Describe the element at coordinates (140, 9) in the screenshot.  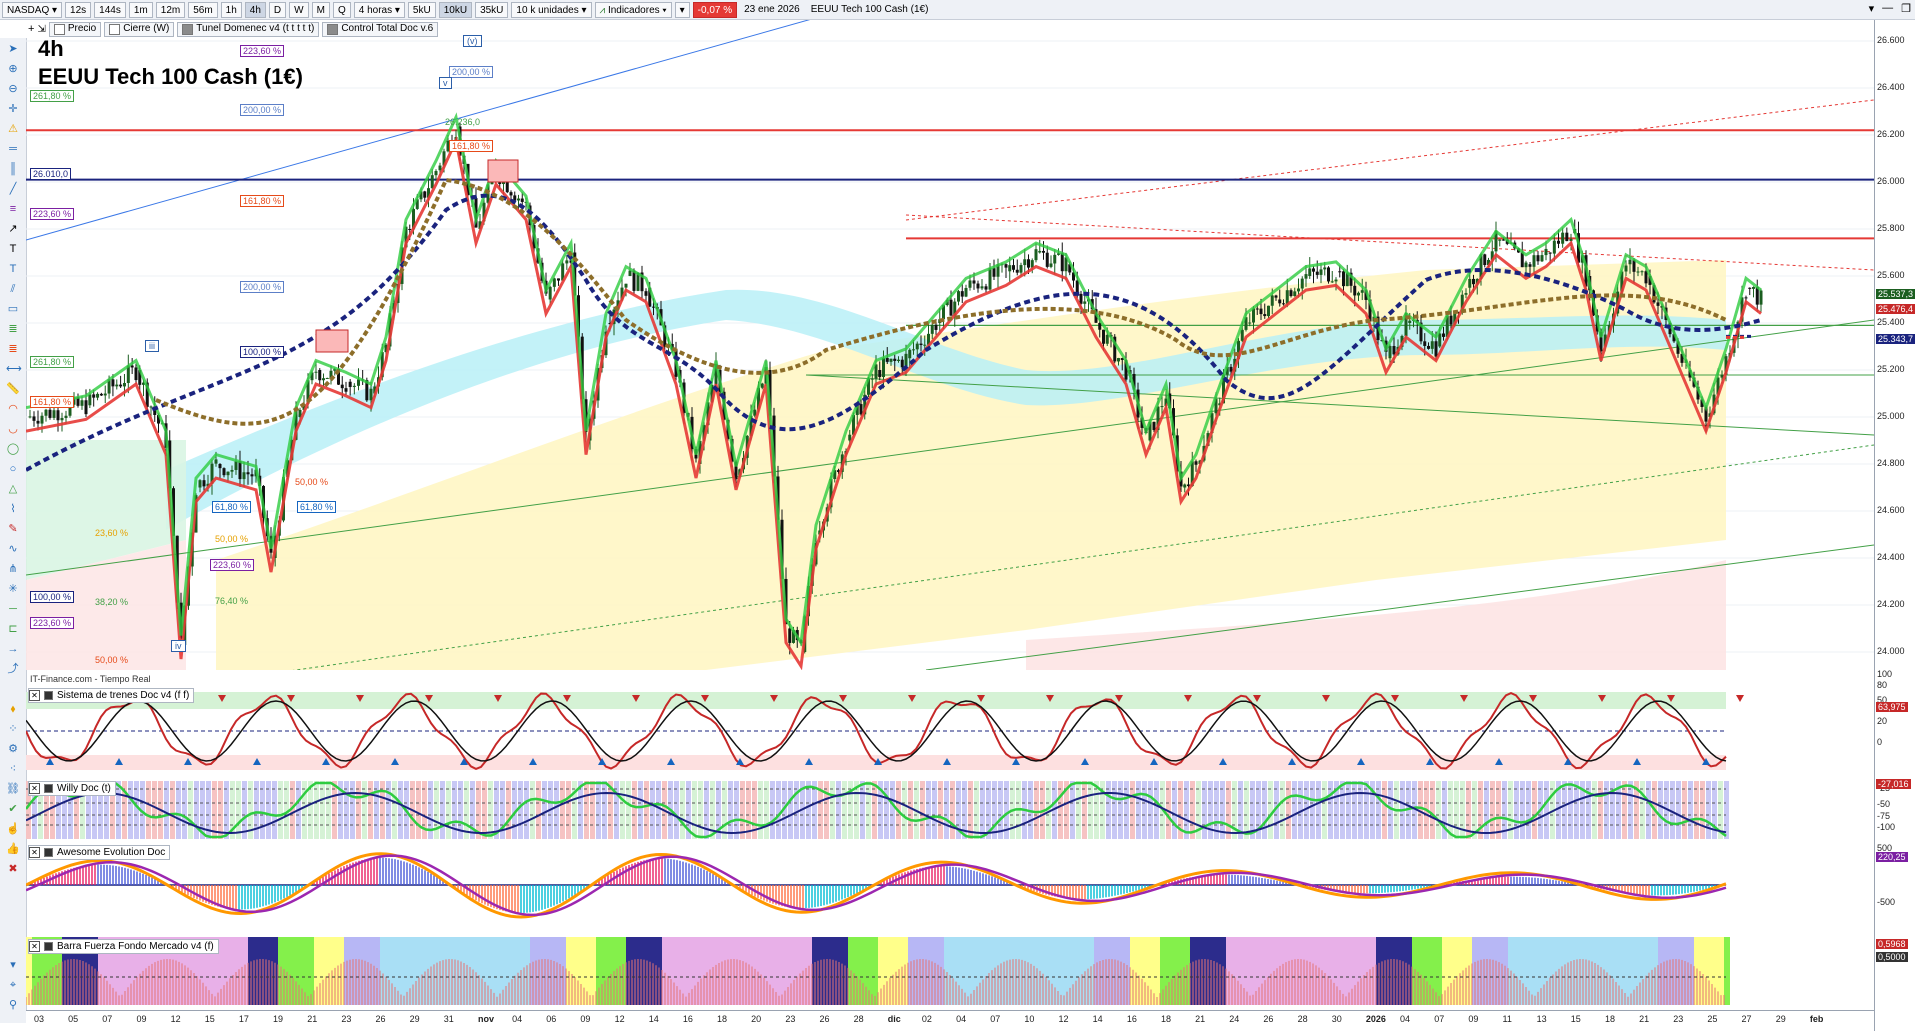
I see `period-1m: 1m` at that location.